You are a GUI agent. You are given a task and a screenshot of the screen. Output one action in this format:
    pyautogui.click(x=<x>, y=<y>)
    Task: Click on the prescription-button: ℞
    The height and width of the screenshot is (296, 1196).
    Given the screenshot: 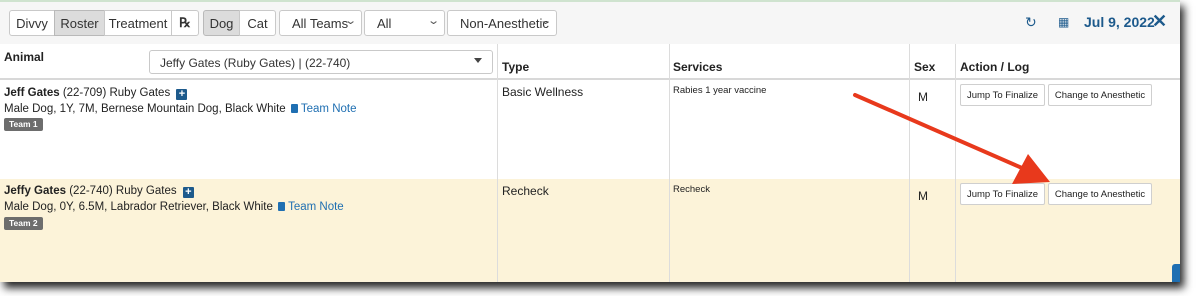 What is the action you would take?
    pyautogui.click(x=185, y=23)
    